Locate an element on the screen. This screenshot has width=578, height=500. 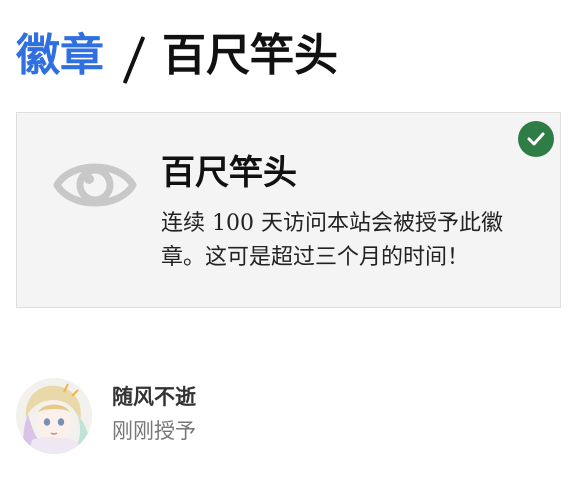
breadcrumb-separator is located at coordinates (133, 59).